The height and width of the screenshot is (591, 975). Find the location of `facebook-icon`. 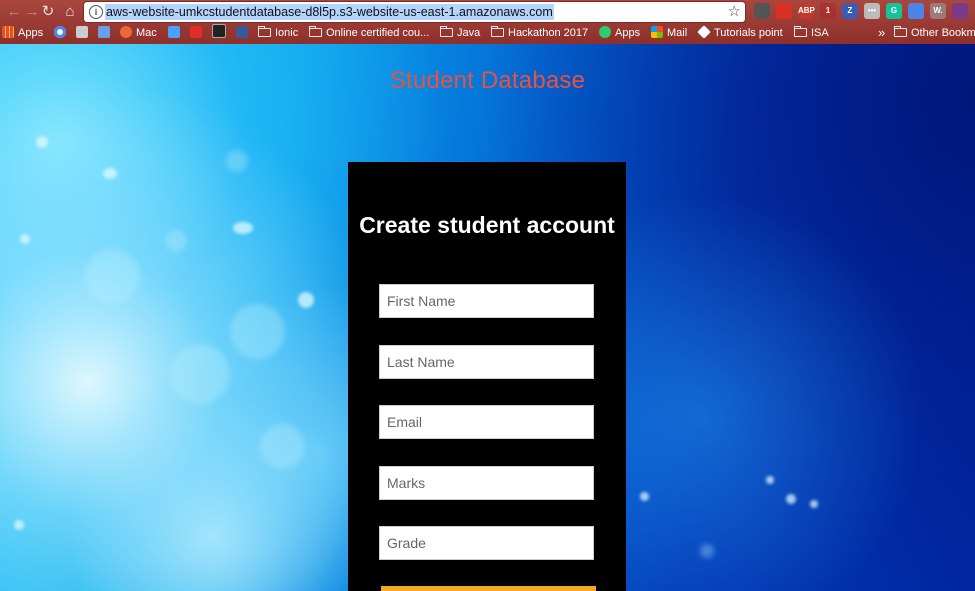

facebook-icon is located at coordinates (242, 32).